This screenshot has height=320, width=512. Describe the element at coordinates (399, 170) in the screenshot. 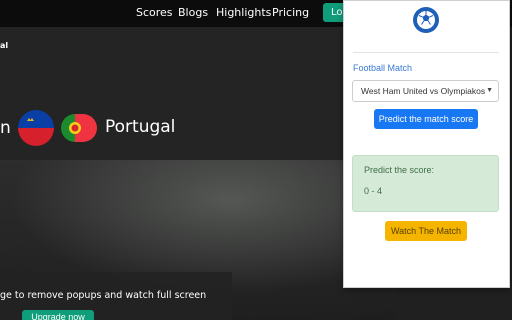

I see `result-label: Predict the score:` at that location.